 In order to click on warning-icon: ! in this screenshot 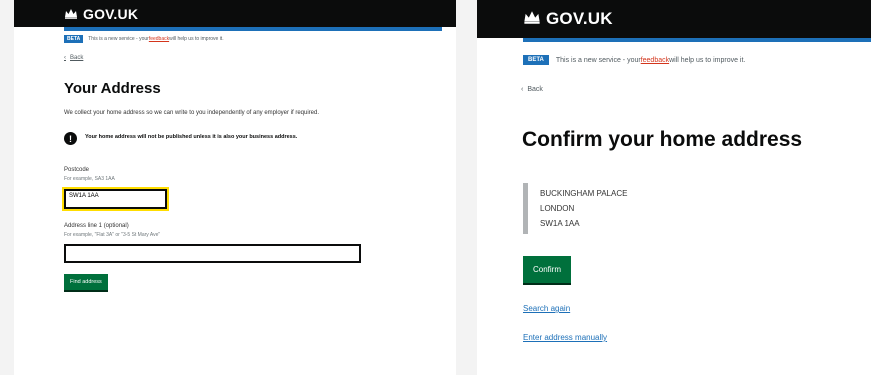, I will do `click(70, 138)`.